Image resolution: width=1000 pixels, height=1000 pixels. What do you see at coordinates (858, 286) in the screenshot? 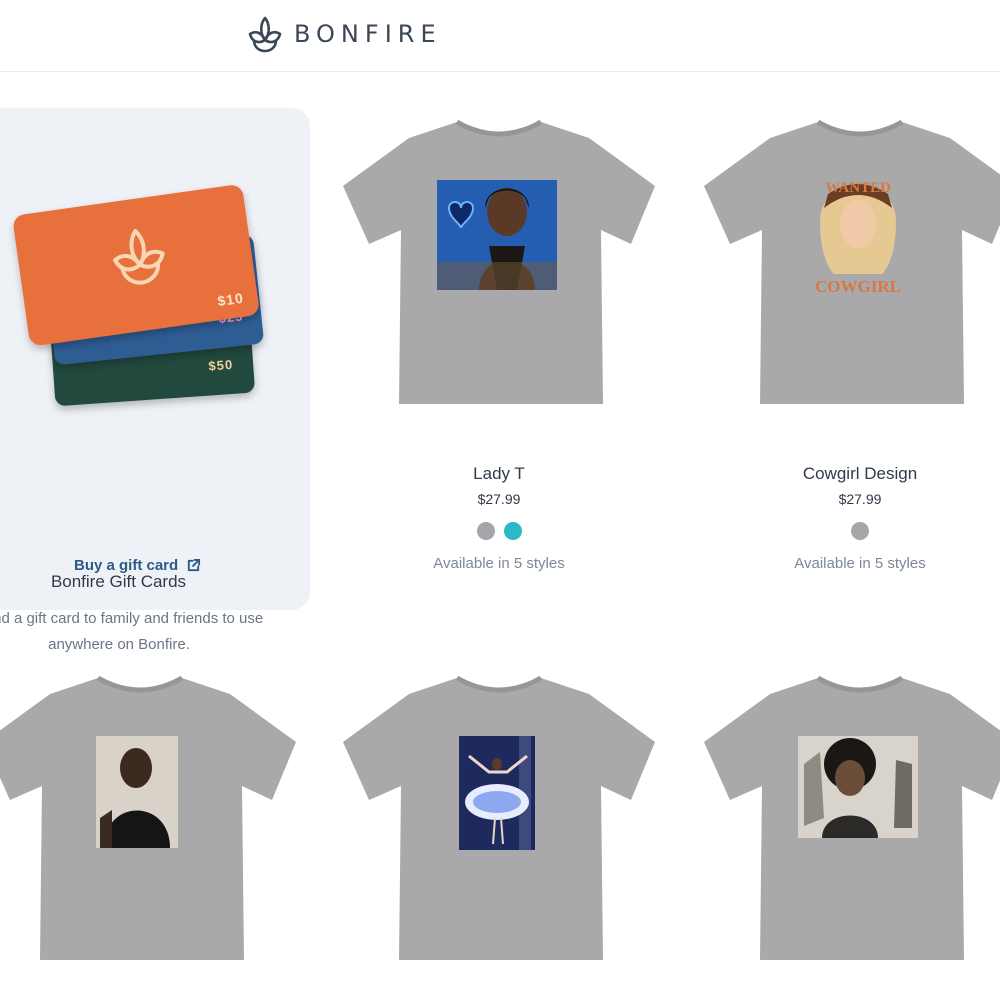
I see `cowgirl-print-bottom-text: COWGIRL` at bounding box center [858, 286].